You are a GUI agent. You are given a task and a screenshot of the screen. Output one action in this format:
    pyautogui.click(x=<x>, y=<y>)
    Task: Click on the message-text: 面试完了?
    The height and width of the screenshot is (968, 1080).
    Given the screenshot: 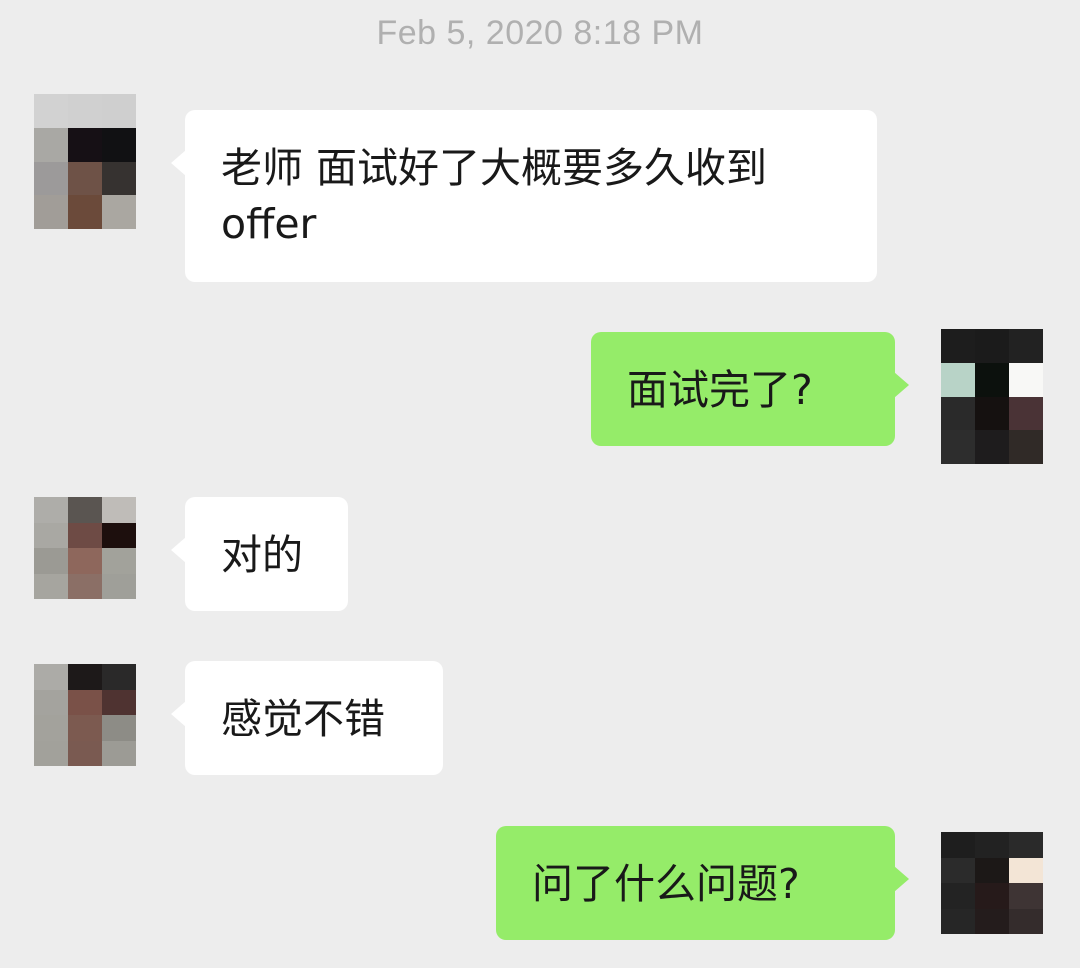 What is the action you would take?
    pyautogui.click(x=720, y=390)
    